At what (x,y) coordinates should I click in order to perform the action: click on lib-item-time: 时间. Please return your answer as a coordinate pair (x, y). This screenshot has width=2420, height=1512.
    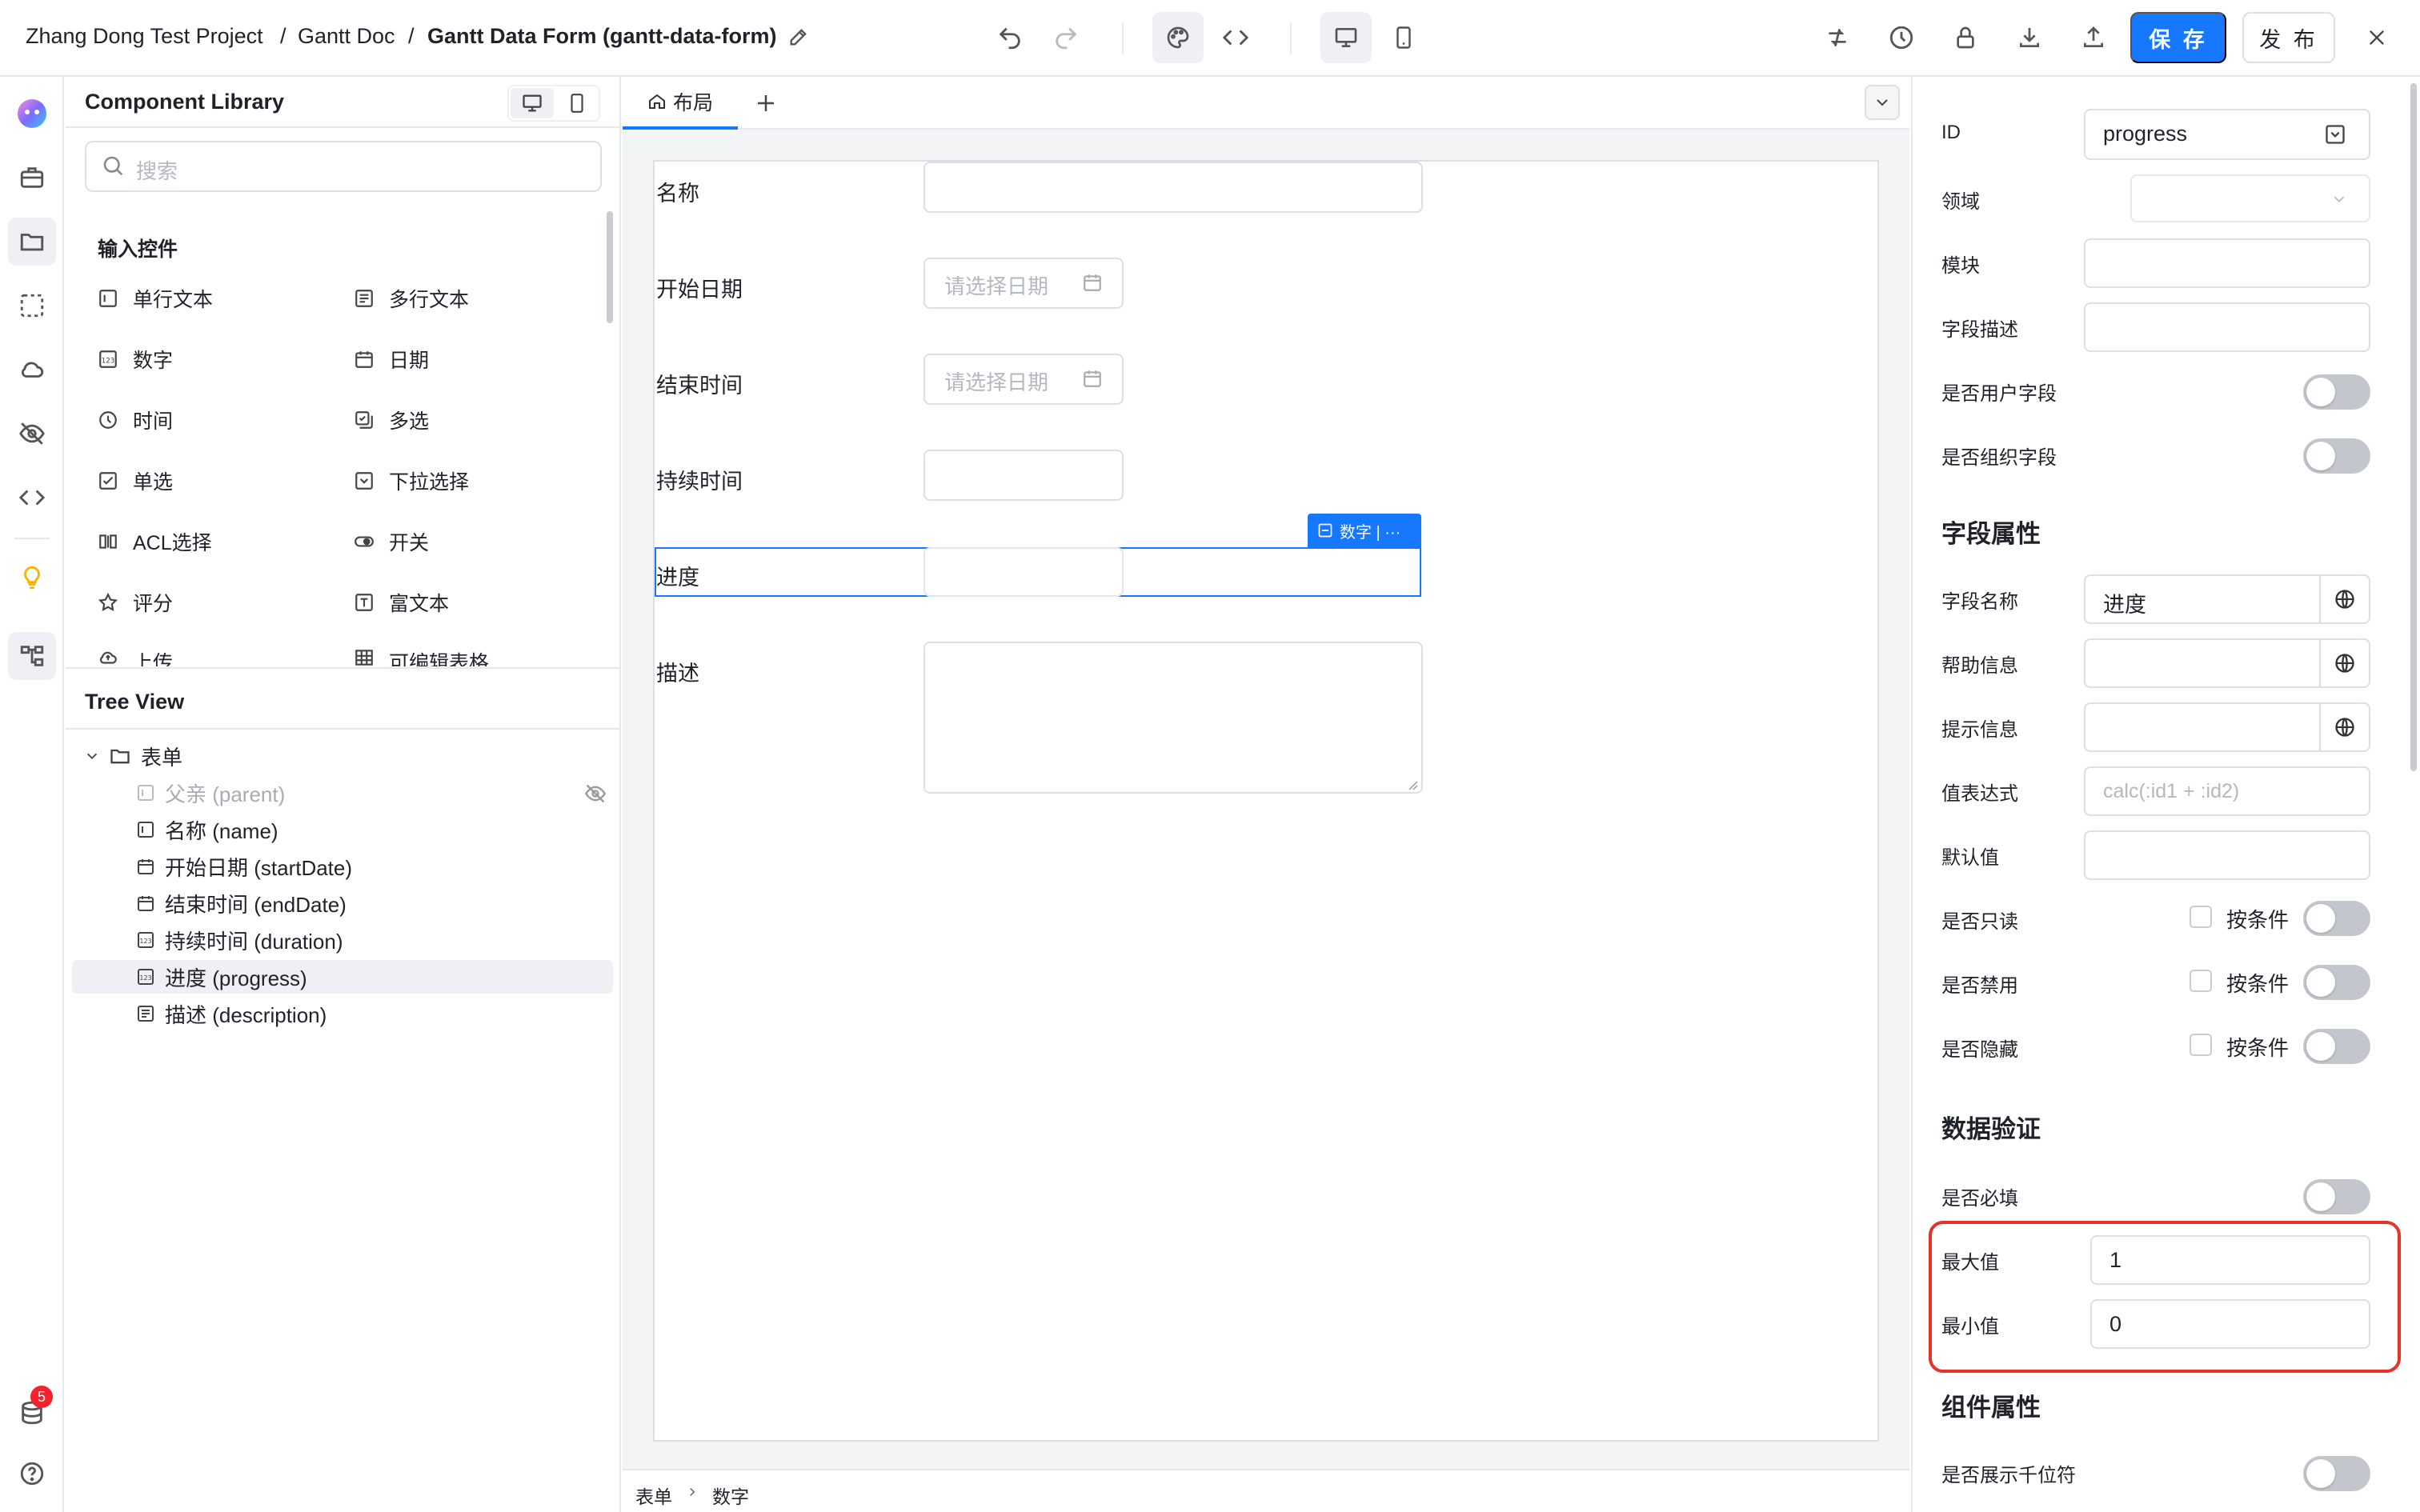
    Looking at the image, I should click on (135, 420).